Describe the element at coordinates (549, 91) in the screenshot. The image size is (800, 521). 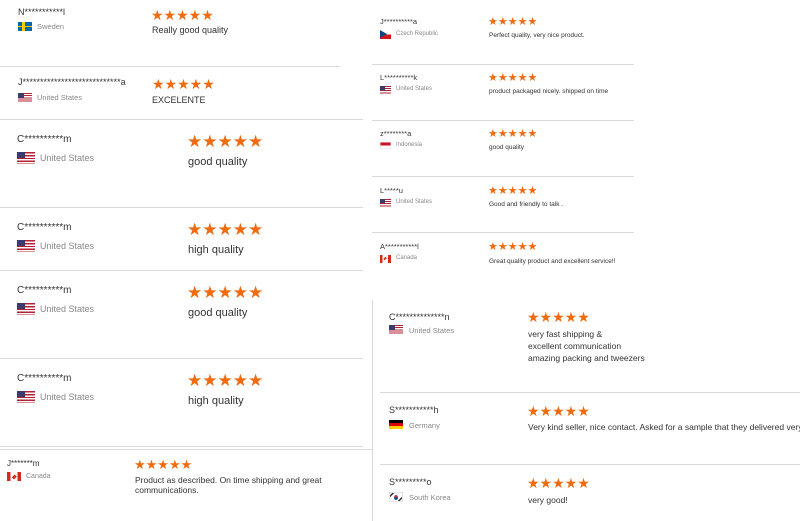
I see `review-text: product packaged nicely. shipped on time` at that location.